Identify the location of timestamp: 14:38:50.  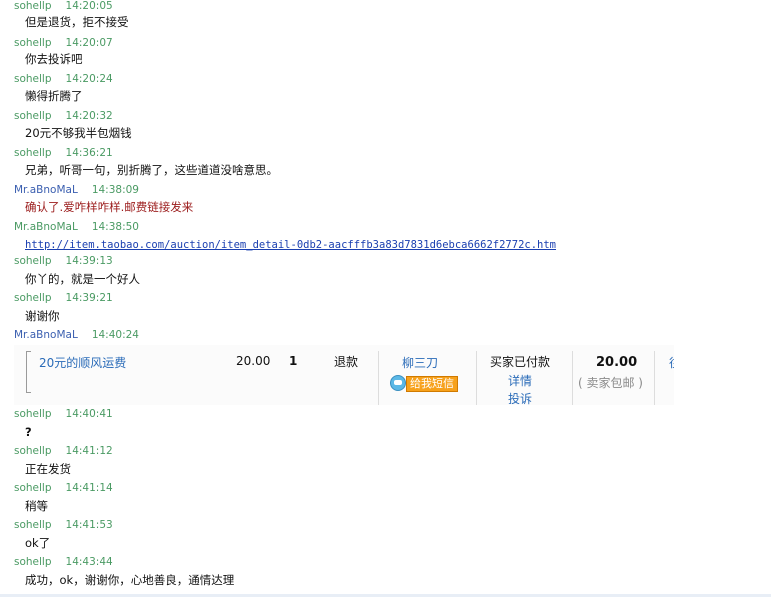
(115, 227).